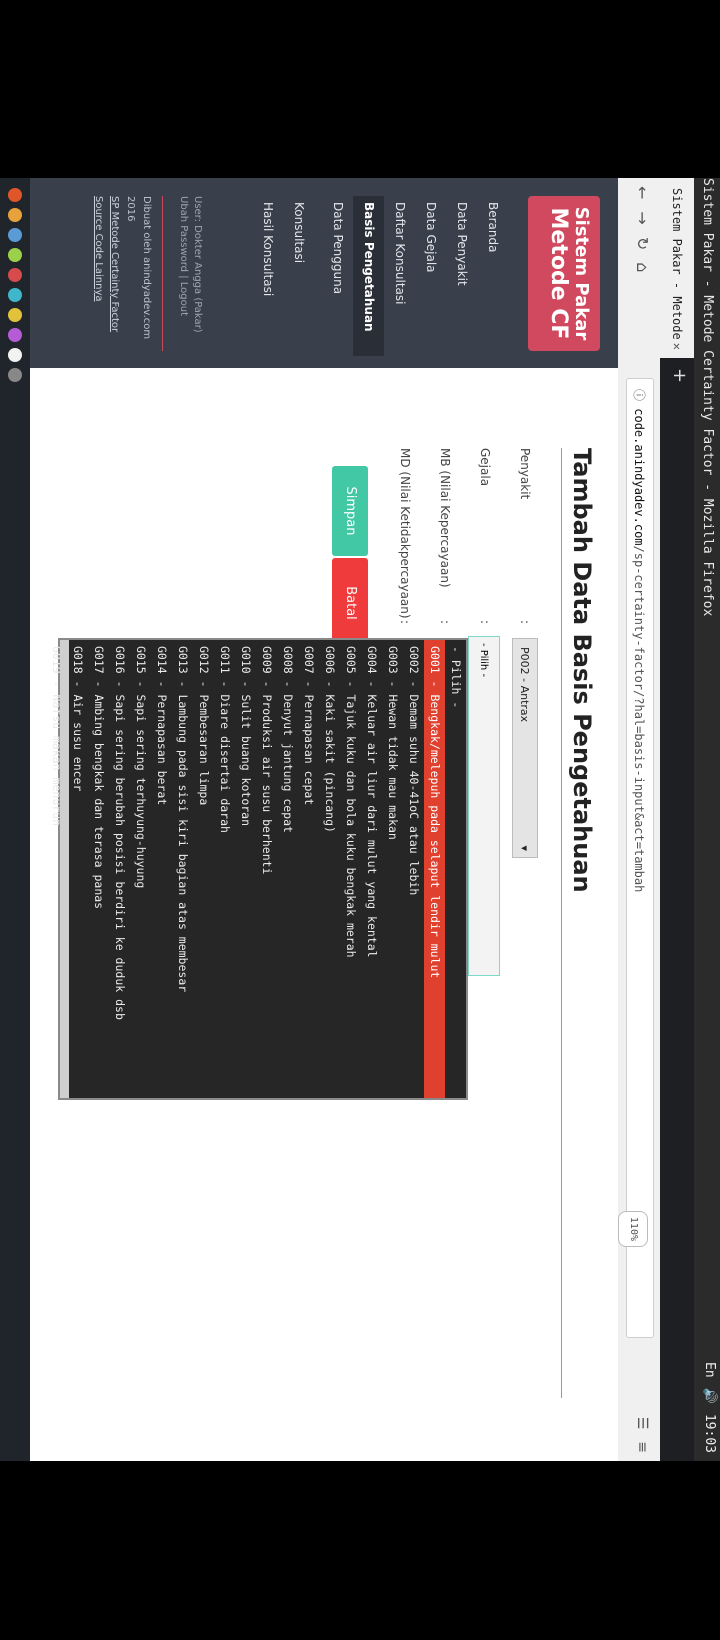 The width and height of the screenshot is (720, 1640). I want to click on save-button: Simpan, so click(350, 511).